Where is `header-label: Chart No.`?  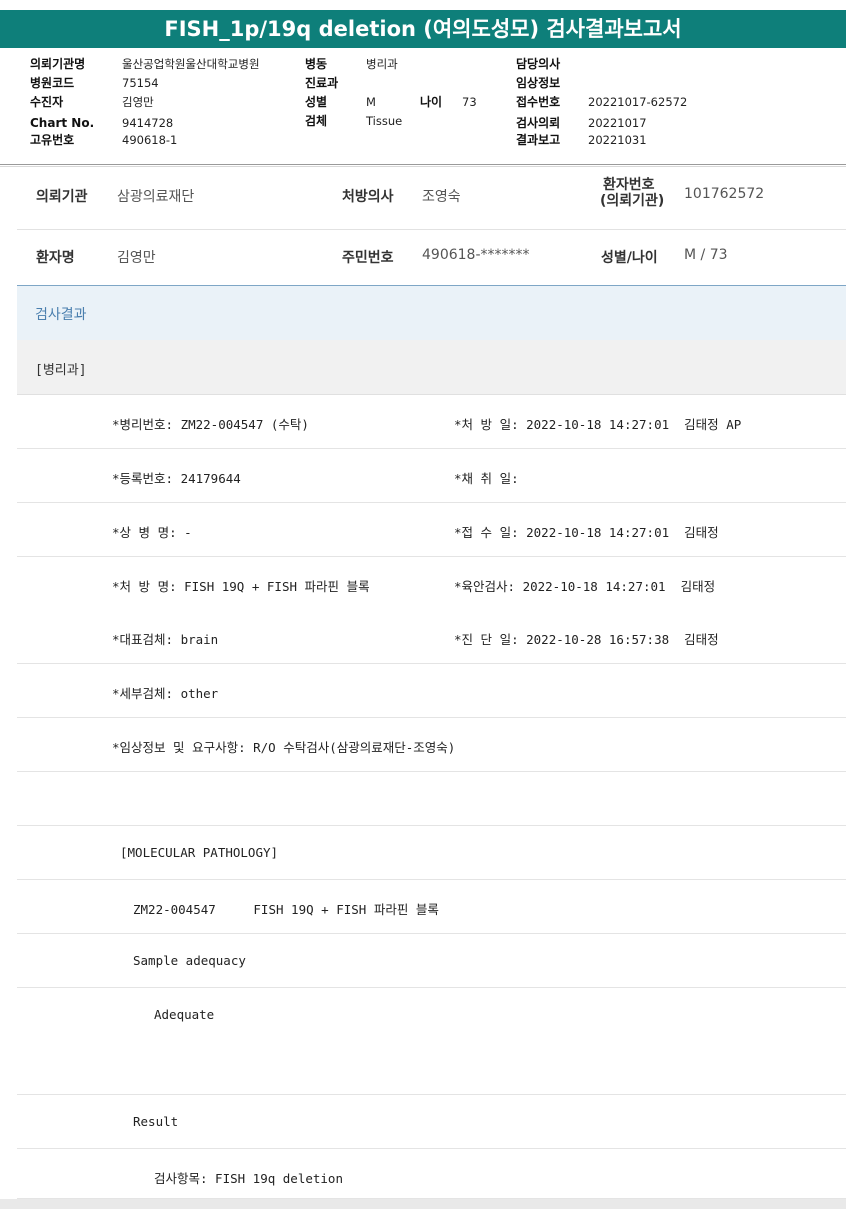
header-label: Chart No. is located at coordinates (62, 123).